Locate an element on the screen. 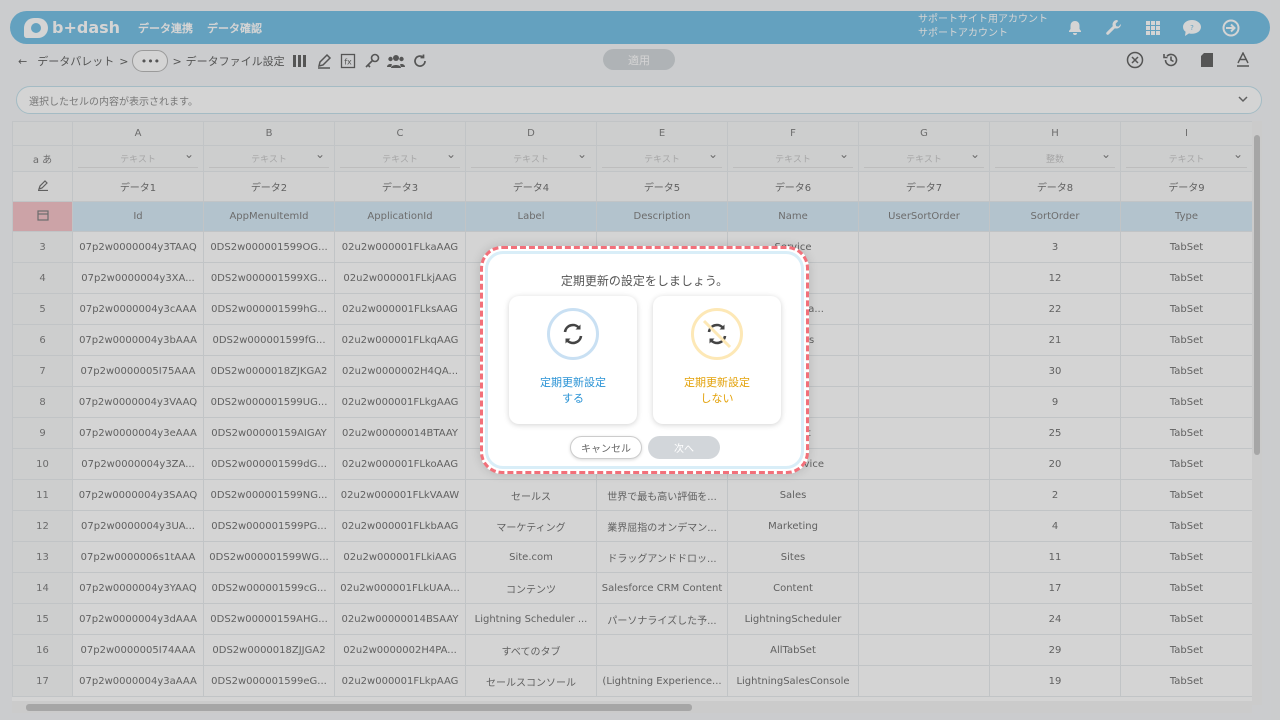 The height and width of the screenshot is (720, 1280). sync-icon is located at coordinates (573, 334).